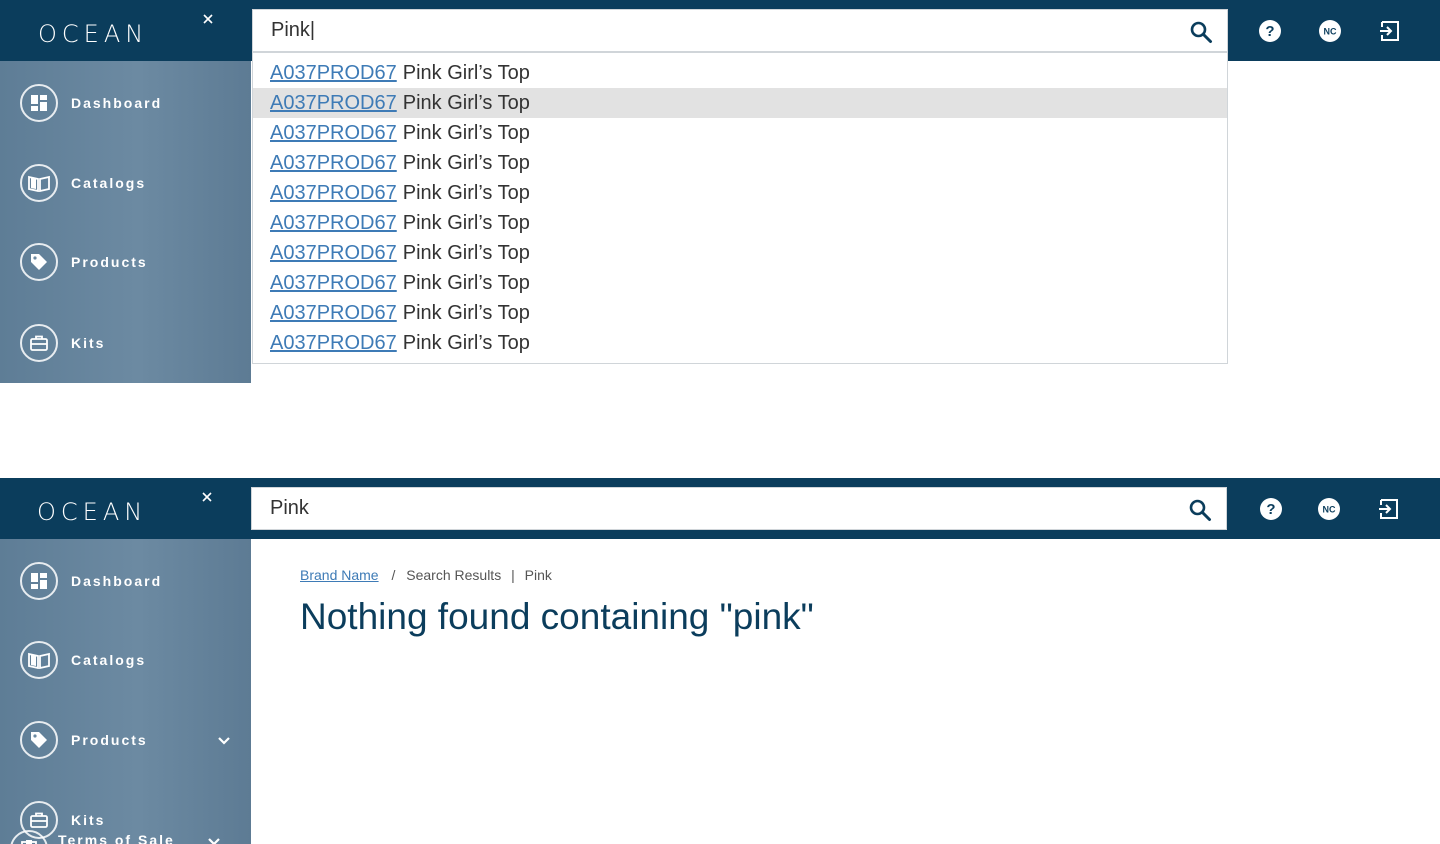 The height and width of the screenshot is (844, 1440). Describe the element at coordinates (39, 343) in the screenshot. I see `briefcase-icon` at that location.